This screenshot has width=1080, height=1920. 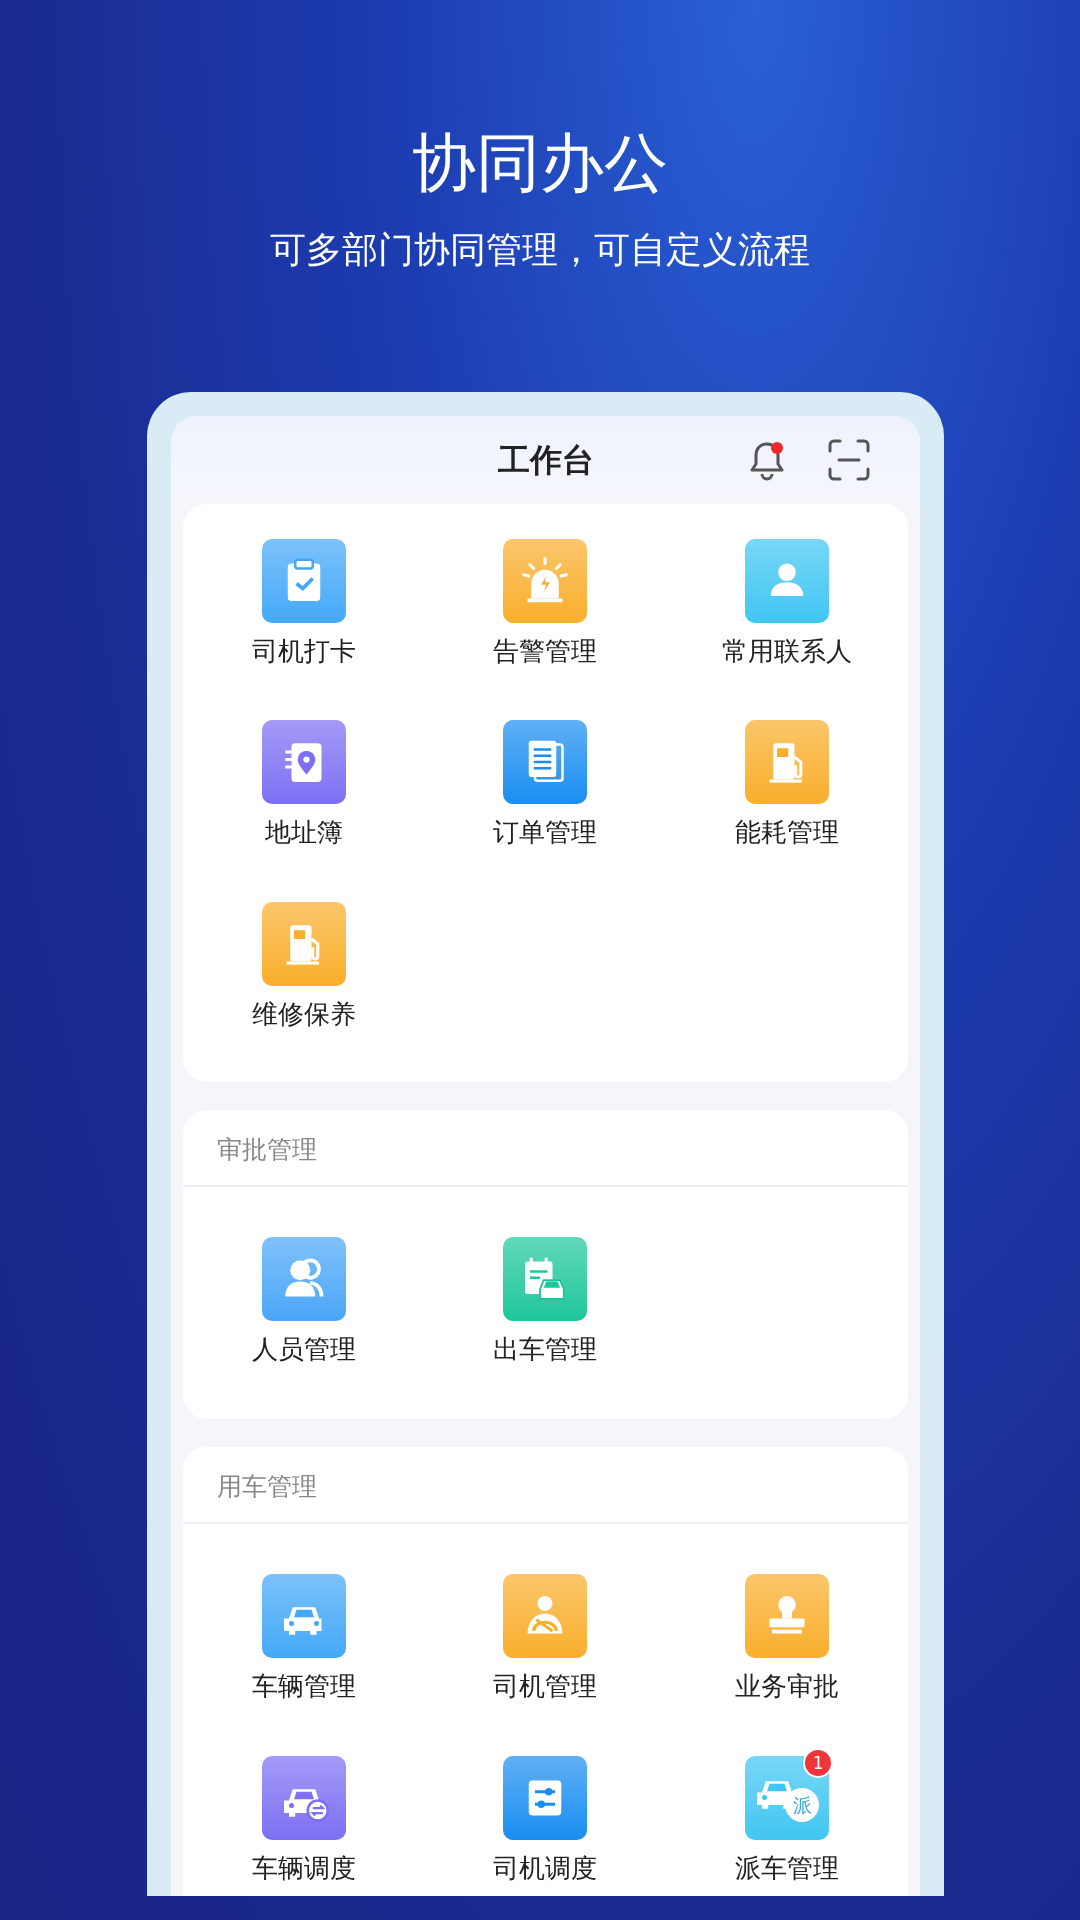 I want to click on people-tile-icon, so click(x=303, y=1278).